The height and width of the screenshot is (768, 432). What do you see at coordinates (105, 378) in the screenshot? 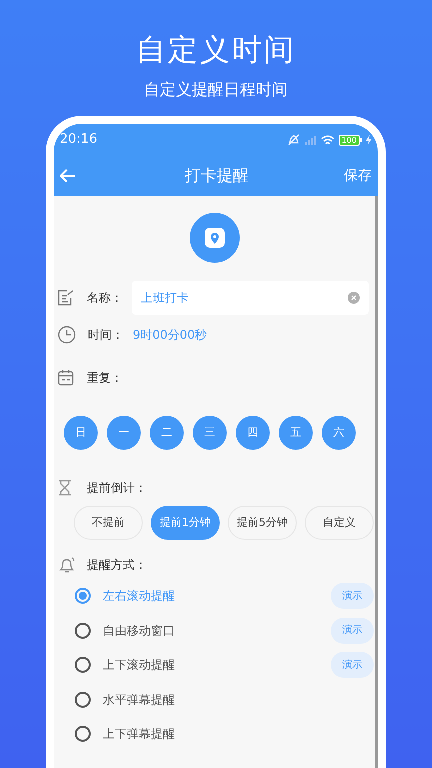
I see `repeat-label: 重复：` at bounding box center [105, 378].